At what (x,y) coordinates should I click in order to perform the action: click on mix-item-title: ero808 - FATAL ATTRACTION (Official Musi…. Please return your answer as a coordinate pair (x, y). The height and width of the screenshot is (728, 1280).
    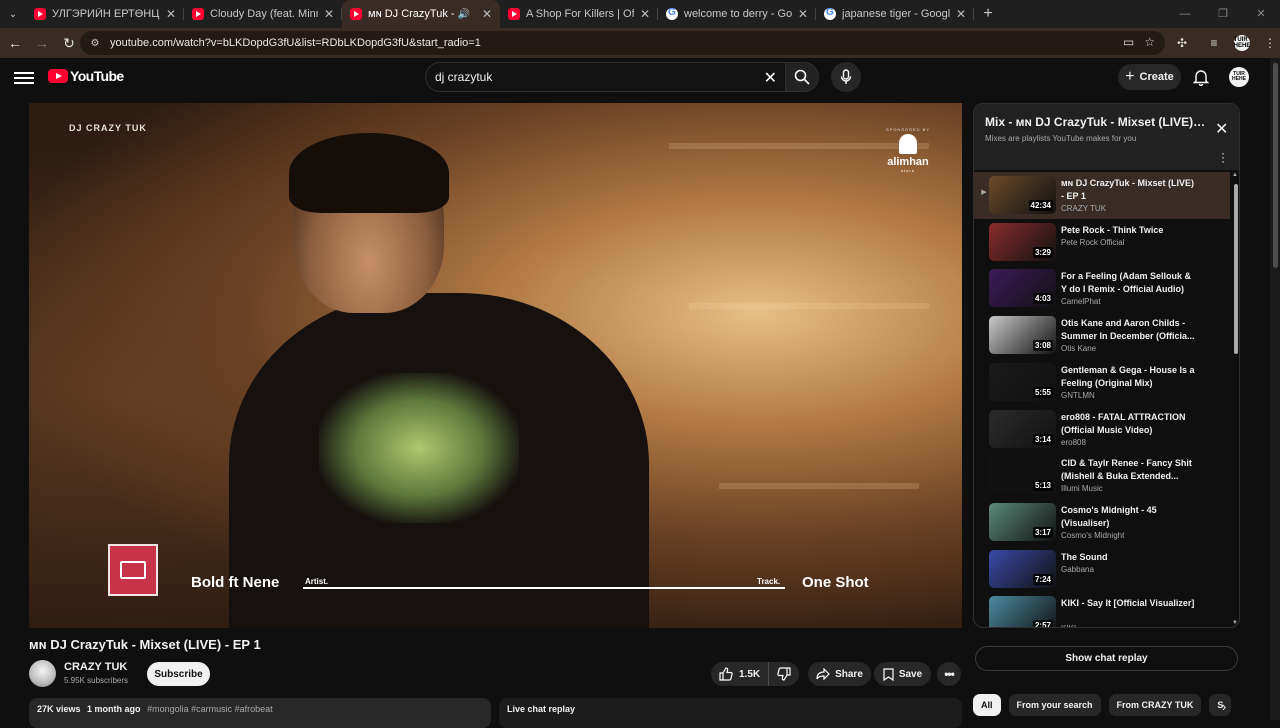
    Looking at the image, I should click on (1130, 424).